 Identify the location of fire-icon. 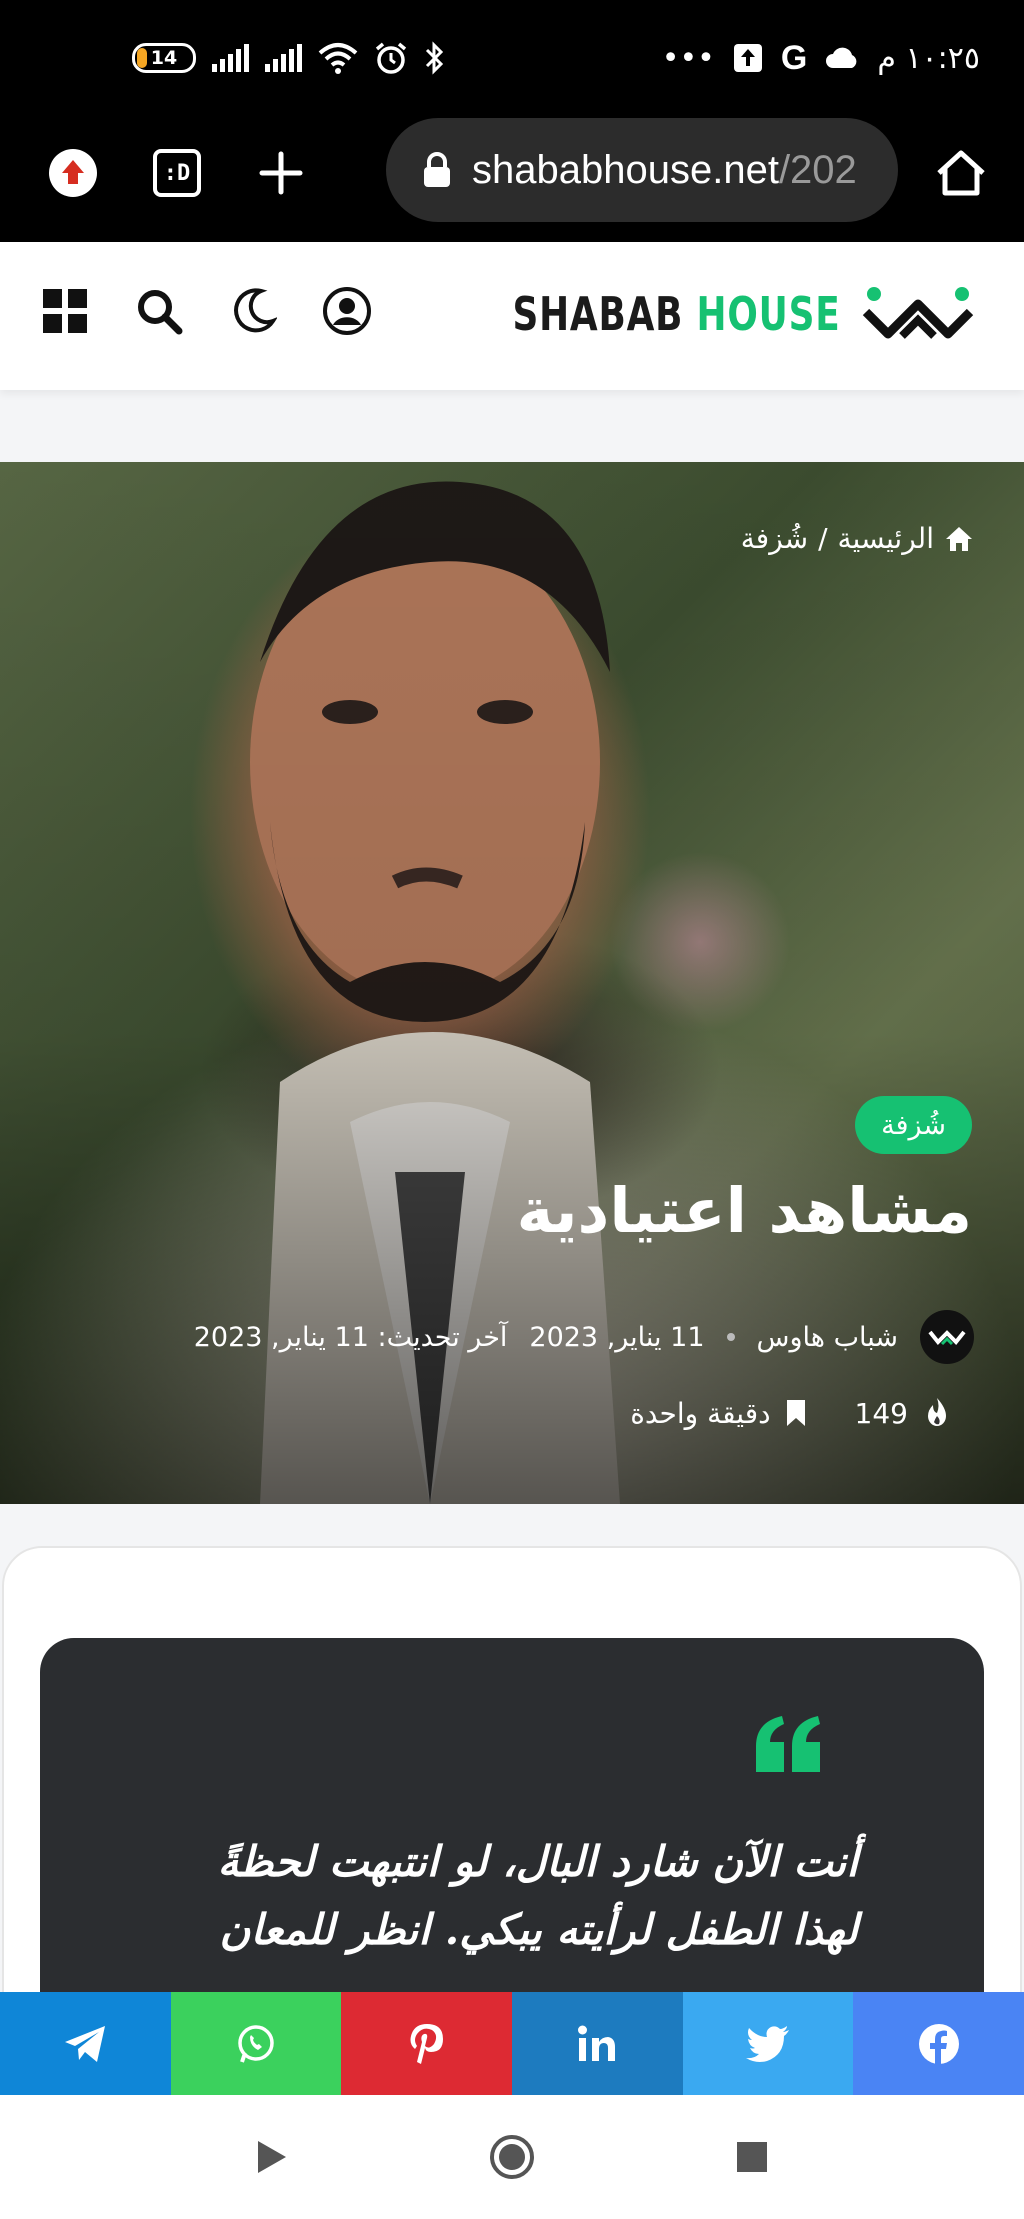
(937, 1412).